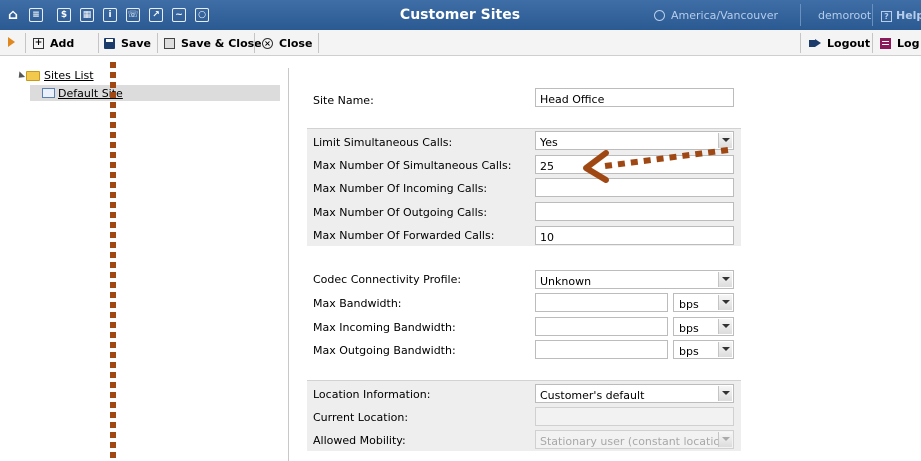  I want to click on max-bandwidth-unit-select: bps, so click(703, 302).